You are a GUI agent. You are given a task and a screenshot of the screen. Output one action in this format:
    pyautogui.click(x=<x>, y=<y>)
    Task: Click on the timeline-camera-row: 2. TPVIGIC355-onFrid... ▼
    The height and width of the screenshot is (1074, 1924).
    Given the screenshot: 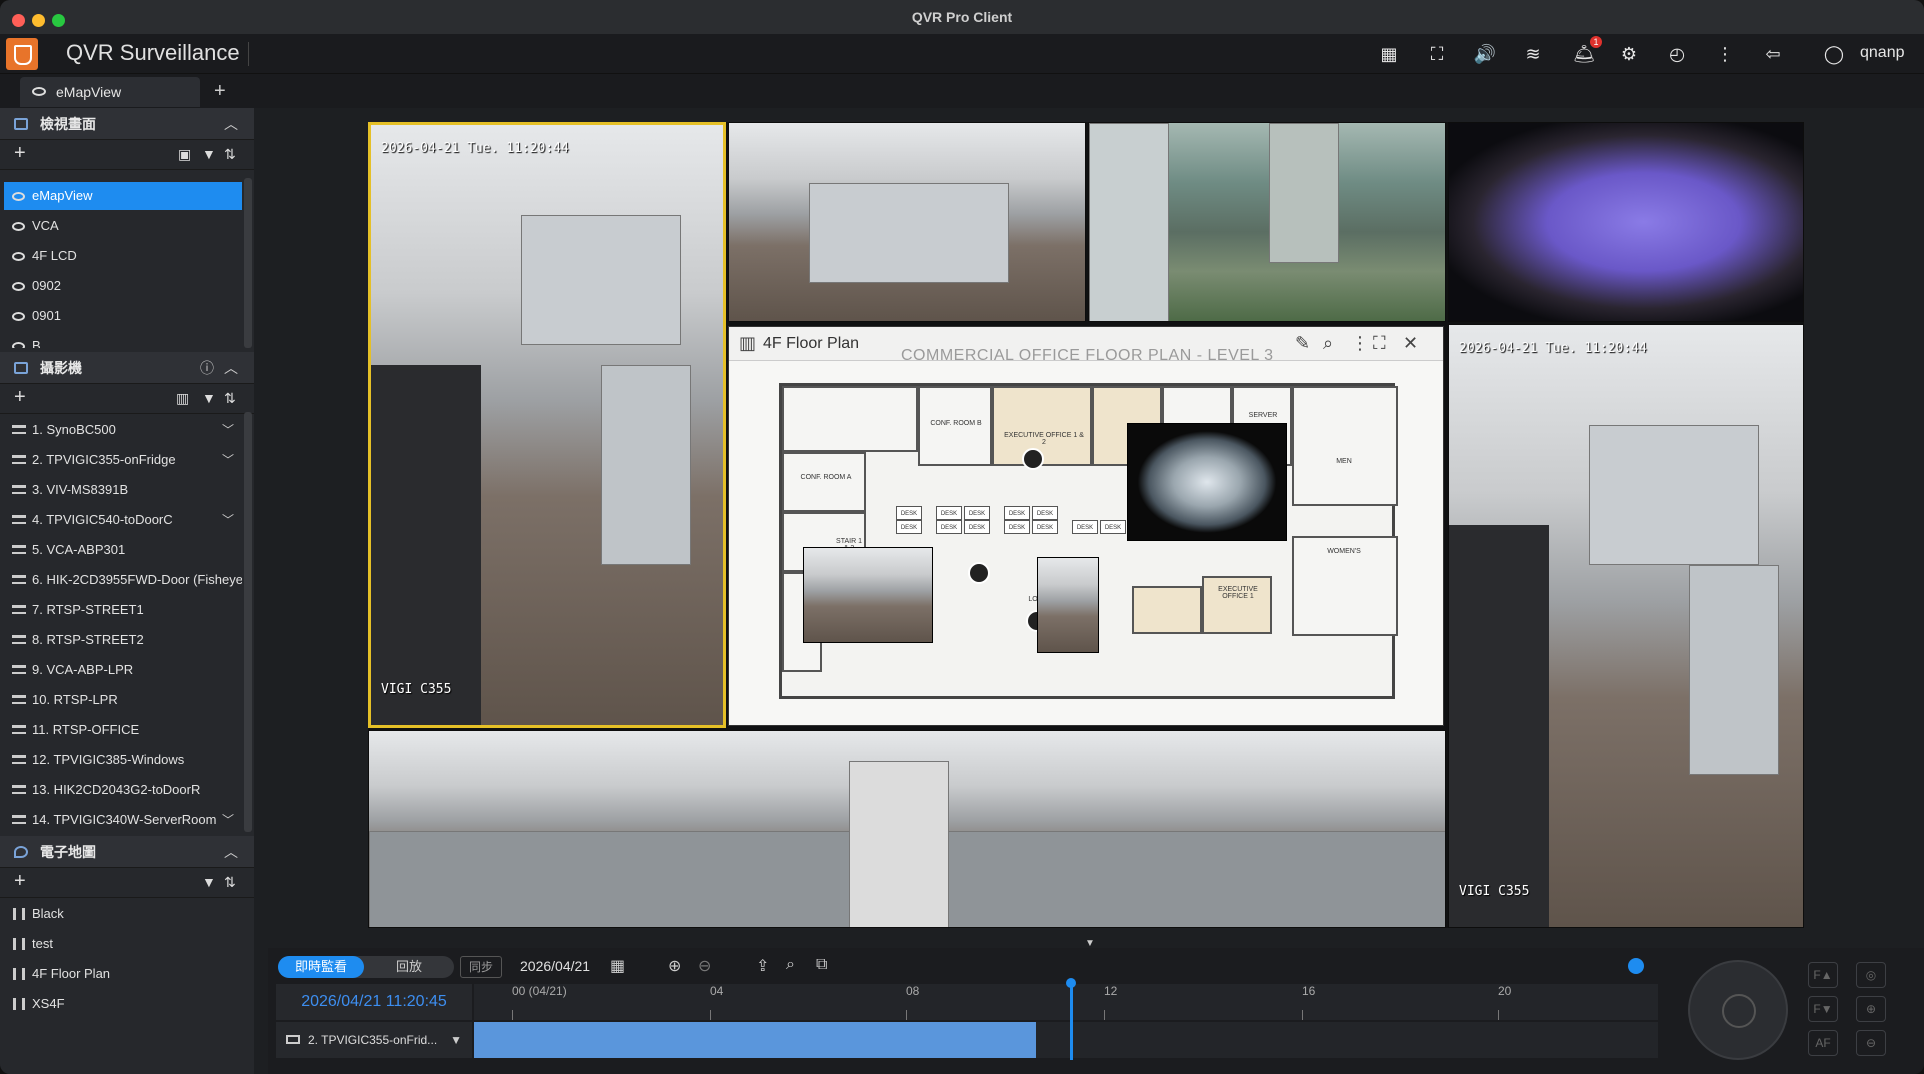 What is the action you would take?
    pyautogui.click(x=374, y=1040)
    